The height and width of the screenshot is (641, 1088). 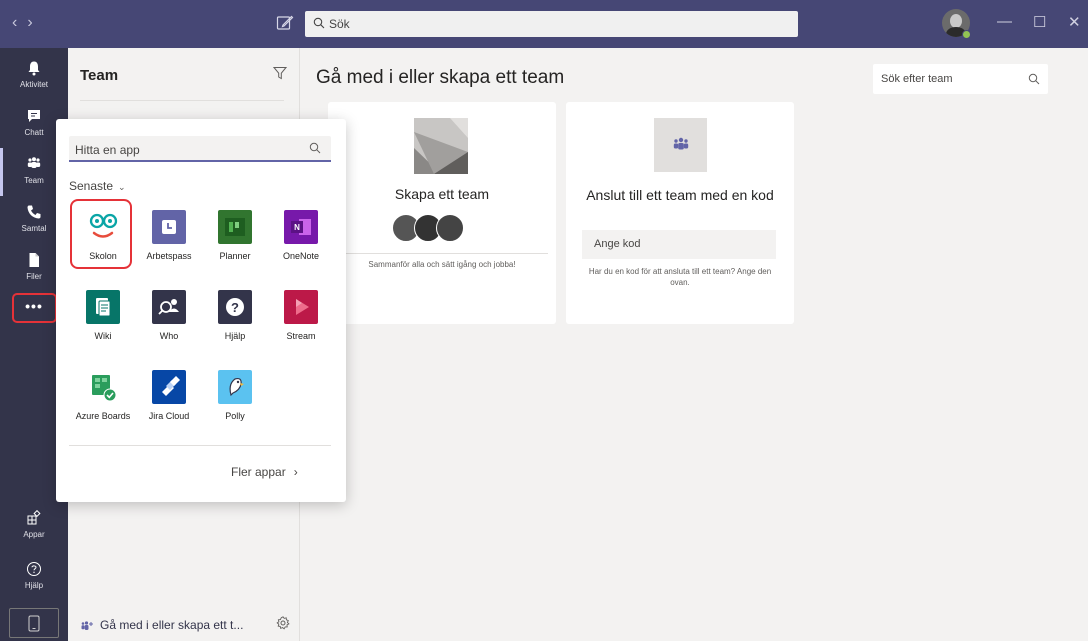 What do you see at coordinates (34, 534) in the screenshot?
I see `appbar-label: Appar` at bounding box center [34, 534].